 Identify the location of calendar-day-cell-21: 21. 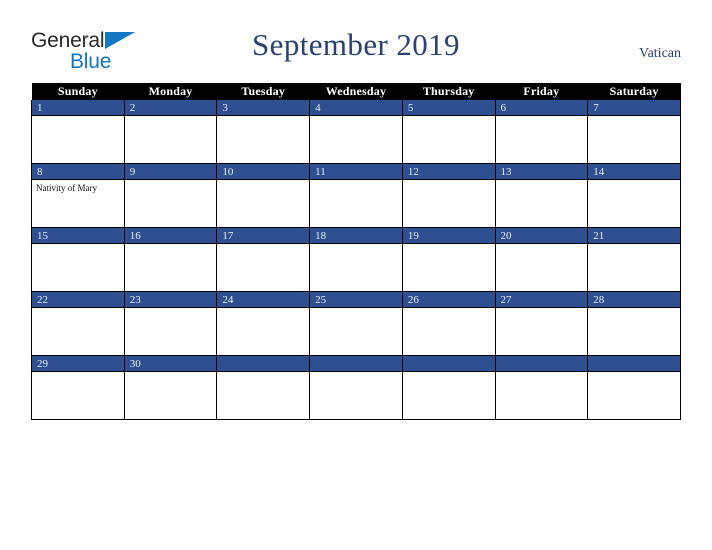
(634, 259).